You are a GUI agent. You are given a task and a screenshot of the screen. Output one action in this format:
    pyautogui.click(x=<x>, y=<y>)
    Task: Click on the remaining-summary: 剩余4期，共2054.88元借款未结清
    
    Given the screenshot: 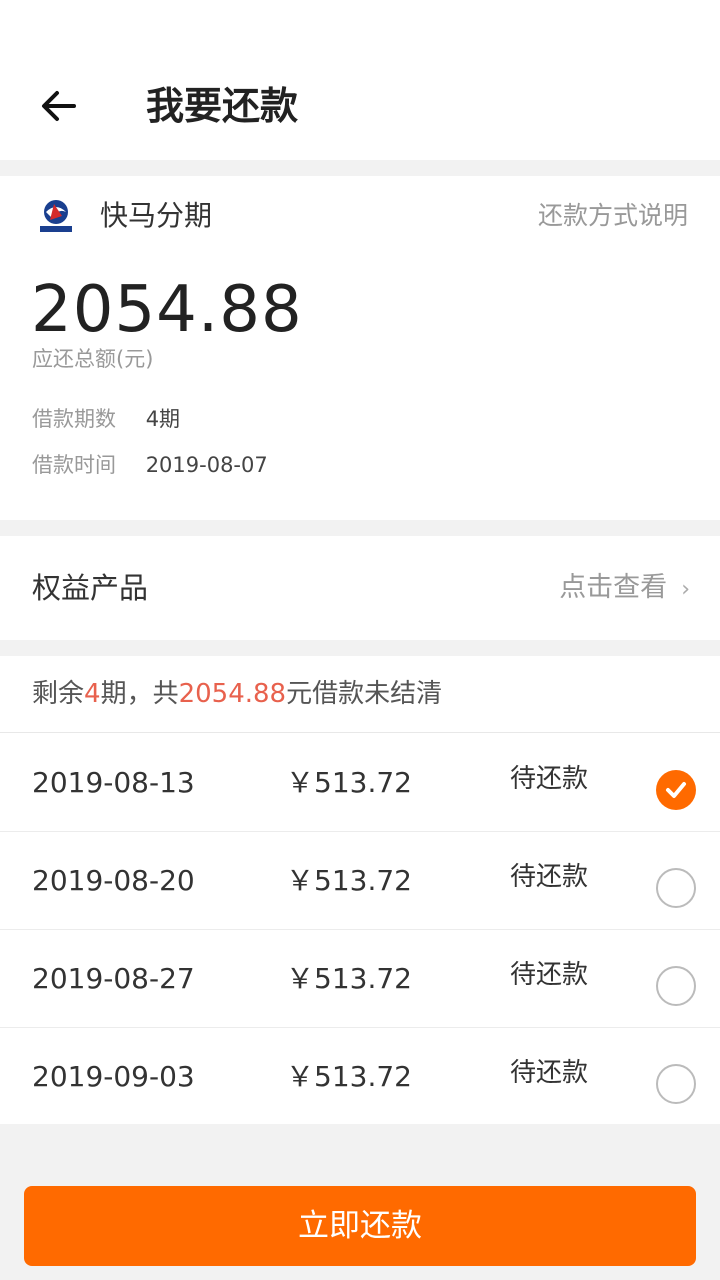 What is the action you would take?
    pyautogui.click(x=237, y=694)
    